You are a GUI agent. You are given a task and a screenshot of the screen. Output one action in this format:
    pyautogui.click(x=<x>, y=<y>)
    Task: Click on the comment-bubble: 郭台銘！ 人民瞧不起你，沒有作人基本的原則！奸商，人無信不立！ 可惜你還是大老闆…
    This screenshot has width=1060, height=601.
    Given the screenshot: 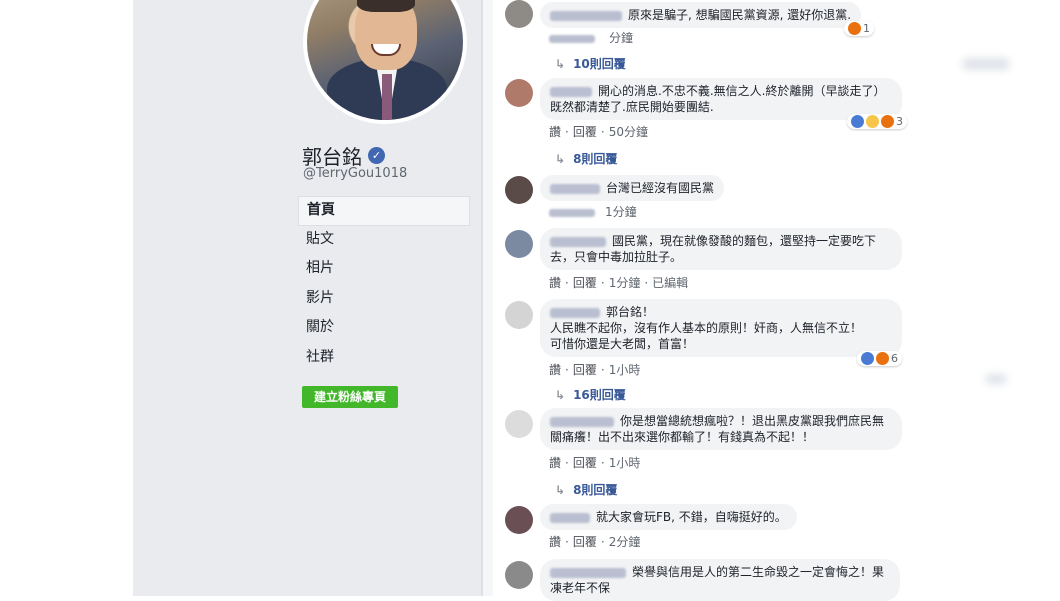 What is the action you would take?
    pyautogui.click(x=721, y=328)
    